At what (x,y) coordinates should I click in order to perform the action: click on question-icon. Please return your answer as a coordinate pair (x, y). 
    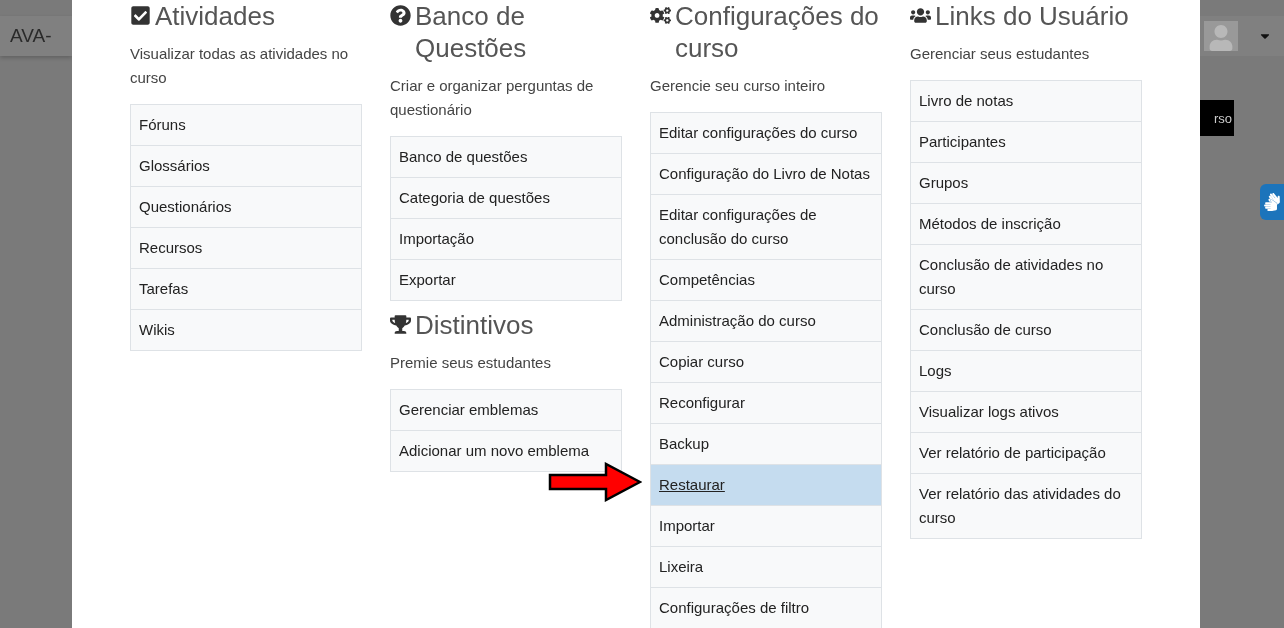
    Looking at the image, I should click on (400, 15).